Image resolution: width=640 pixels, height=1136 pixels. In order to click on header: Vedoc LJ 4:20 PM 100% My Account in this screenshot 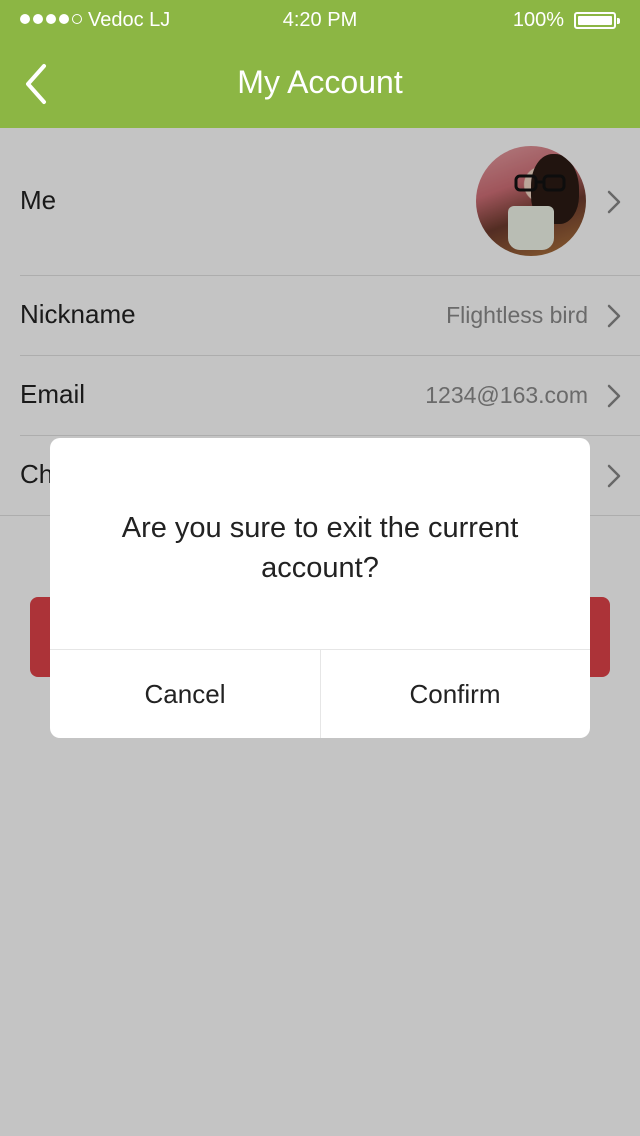, I will do `click(320, 64)`.